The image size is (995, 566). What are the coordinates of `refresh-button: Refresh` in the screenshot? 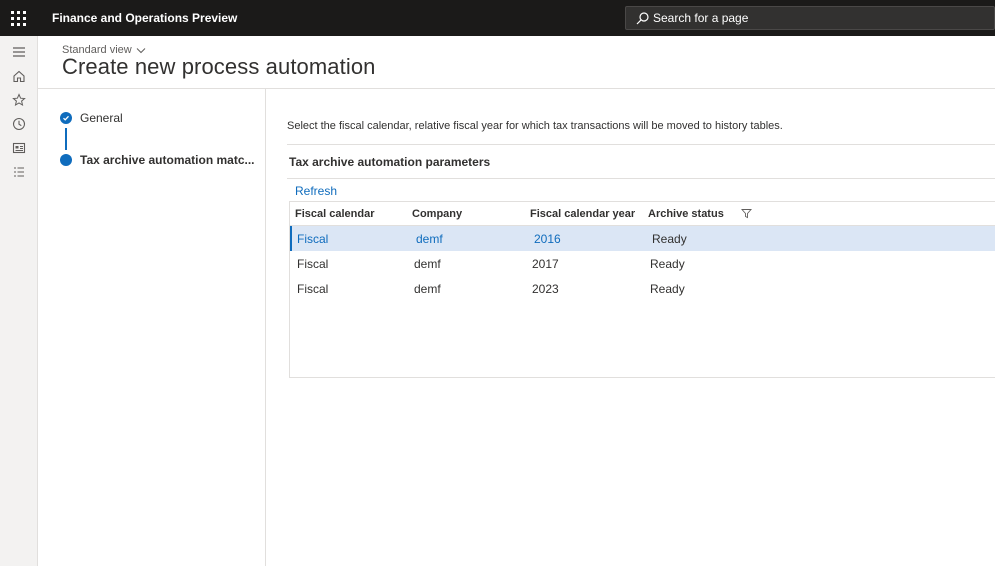 It's located at (316, 191).